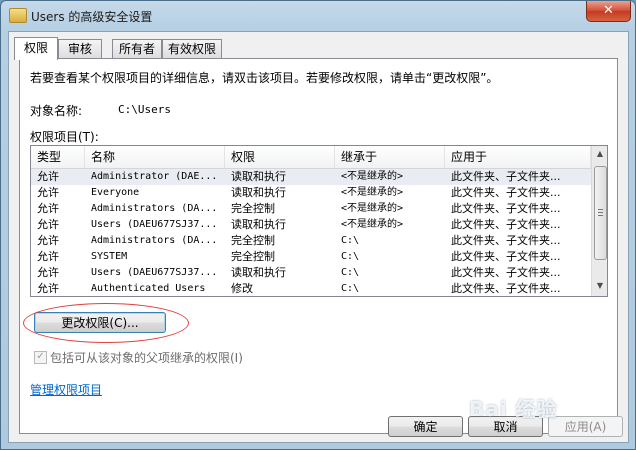 Image resolution: width=636 pixels, height=450 pixels. What do you see at coordinates (115, 192) in the screenshot?
I see `cell-name: Everyone` at bounding box center [115, 192].